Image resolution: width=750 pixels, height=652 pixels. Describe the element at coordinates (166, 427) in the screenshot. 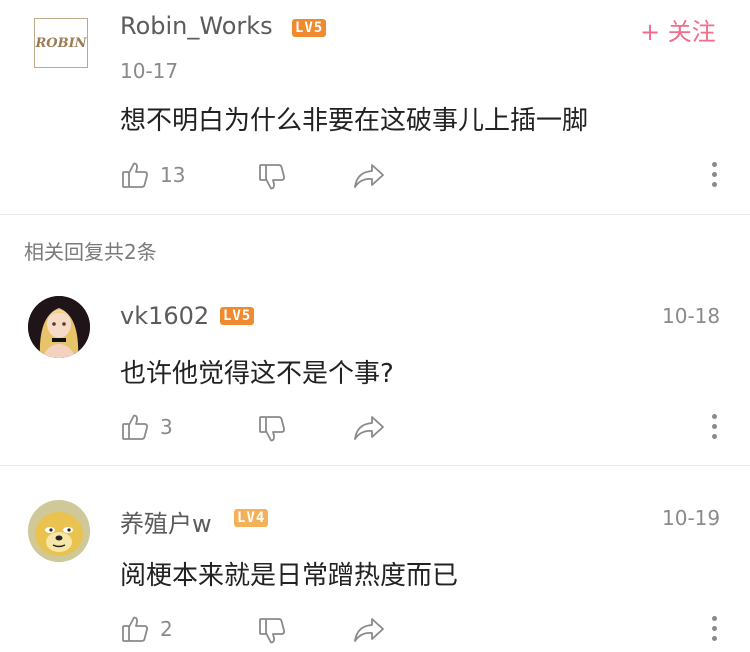

I see `like-count: 3` at that location.